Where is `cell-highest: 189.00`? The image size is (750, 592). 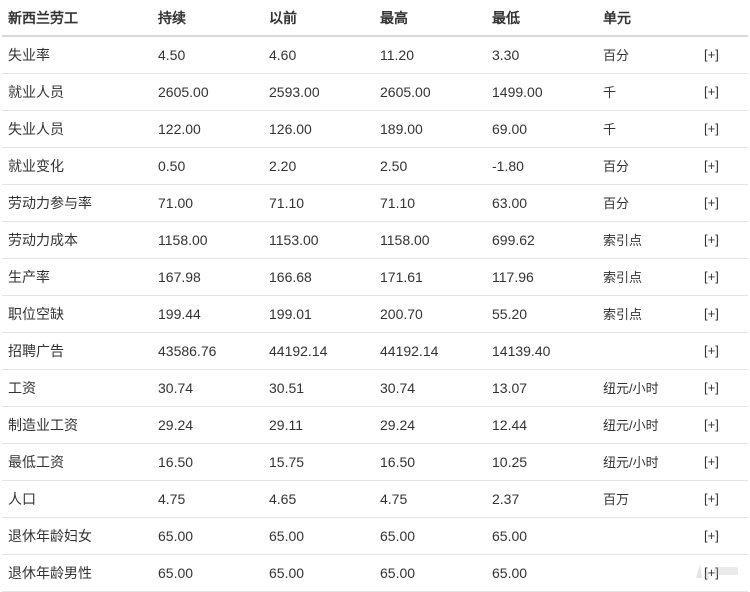 cell-highest: 189.00 is located at coordinates (401, 128).